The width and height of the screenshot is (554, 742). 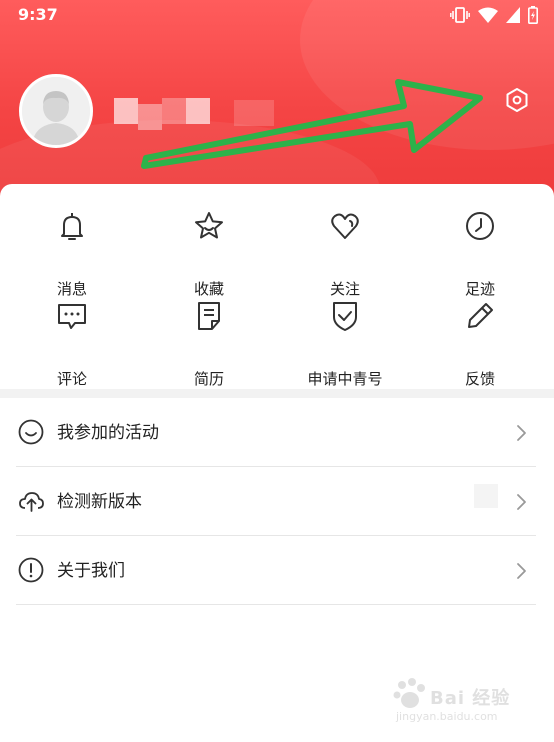 What do you see at coordinates (479, 379) in the screenshot?
I see `action-label: 反馈` at bounding box center [479, 379].